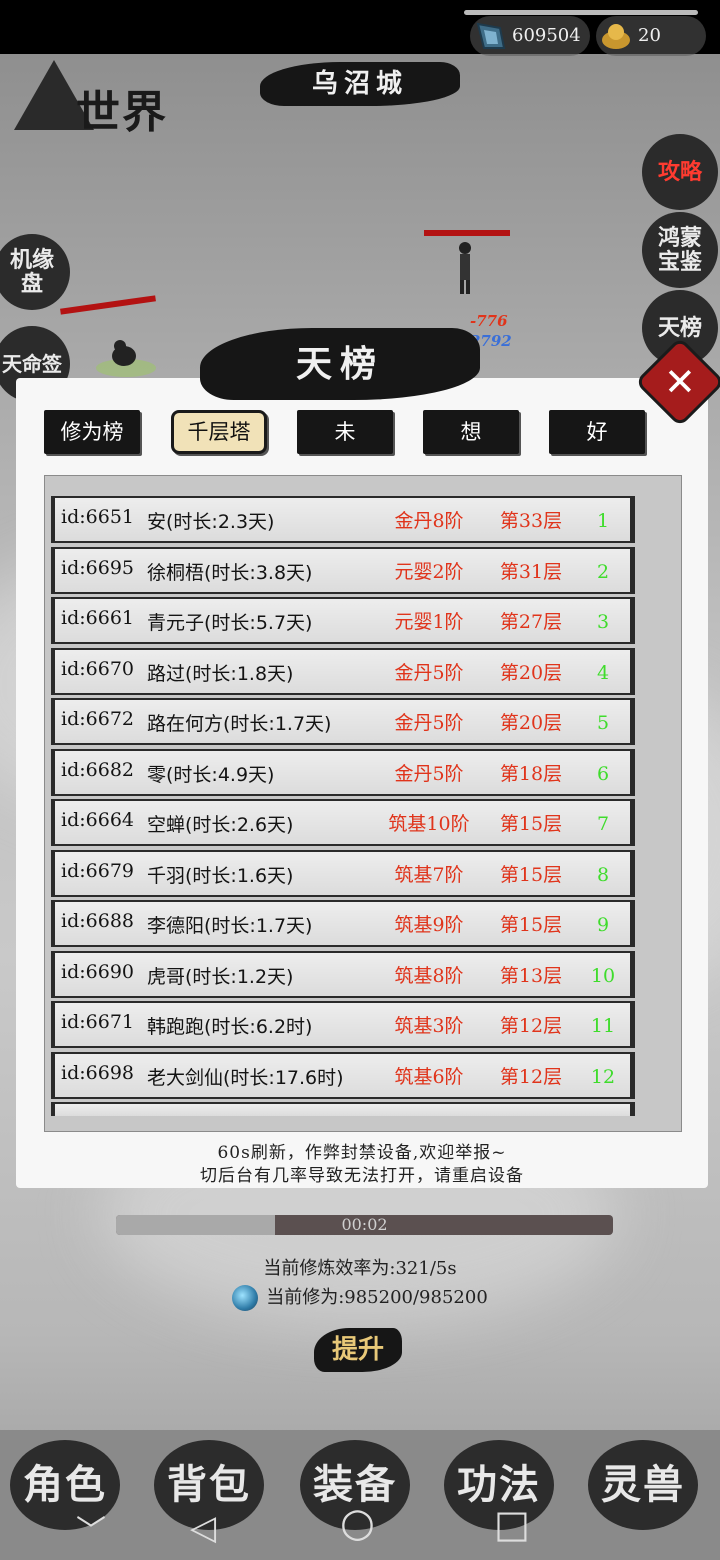  I want to click on crystal-currency: 609504, so click(530, 36).